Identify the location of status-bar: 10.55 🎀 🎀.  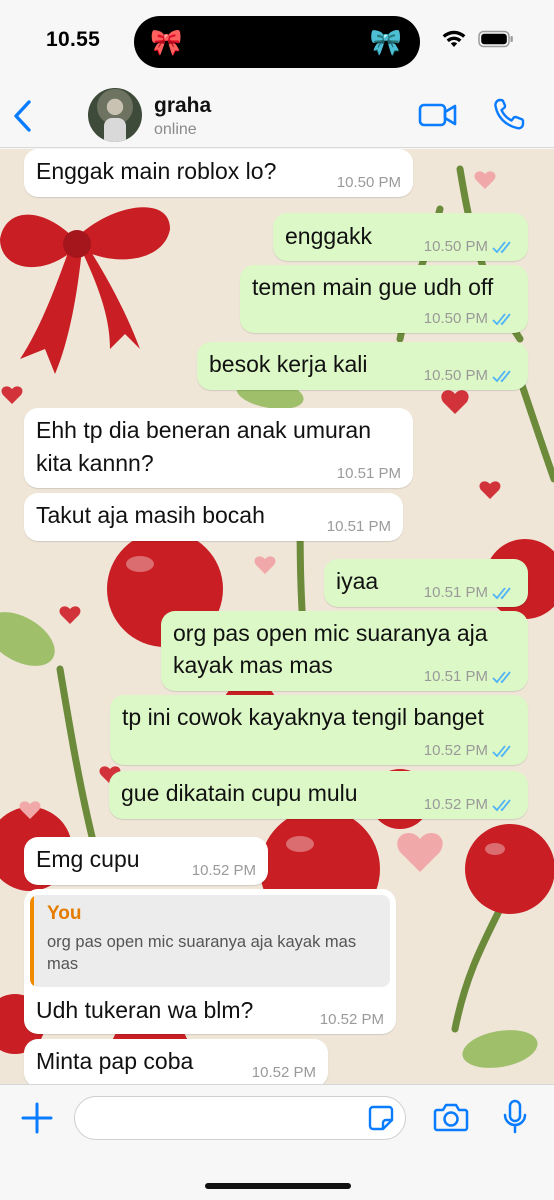
(277, 41).